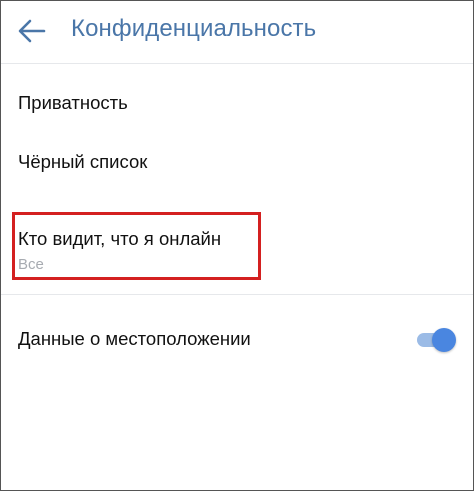 This screenshot has height=491, width=474. I want to click on settings-item-label: Кто видит, что я онлайн, so click(120, 238).